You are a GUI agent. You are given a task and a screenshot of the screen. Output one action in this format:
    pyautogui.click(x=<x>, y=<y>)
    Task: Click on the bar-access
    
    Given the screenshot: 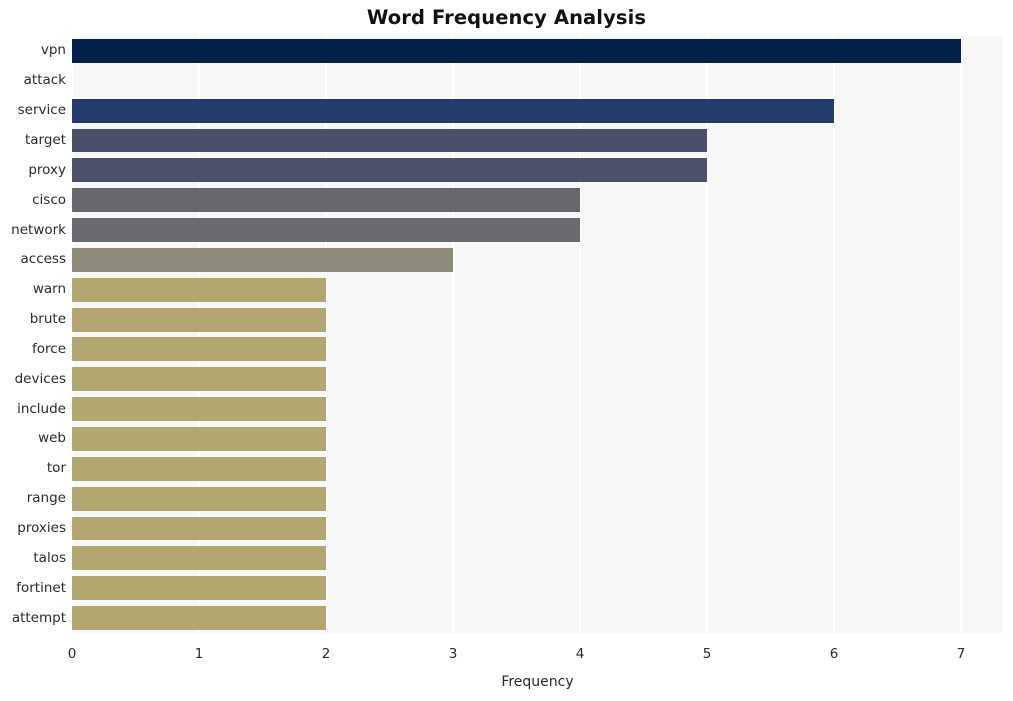 What is the action you would take?
    pyautogui.click(x=263, y=259)
    